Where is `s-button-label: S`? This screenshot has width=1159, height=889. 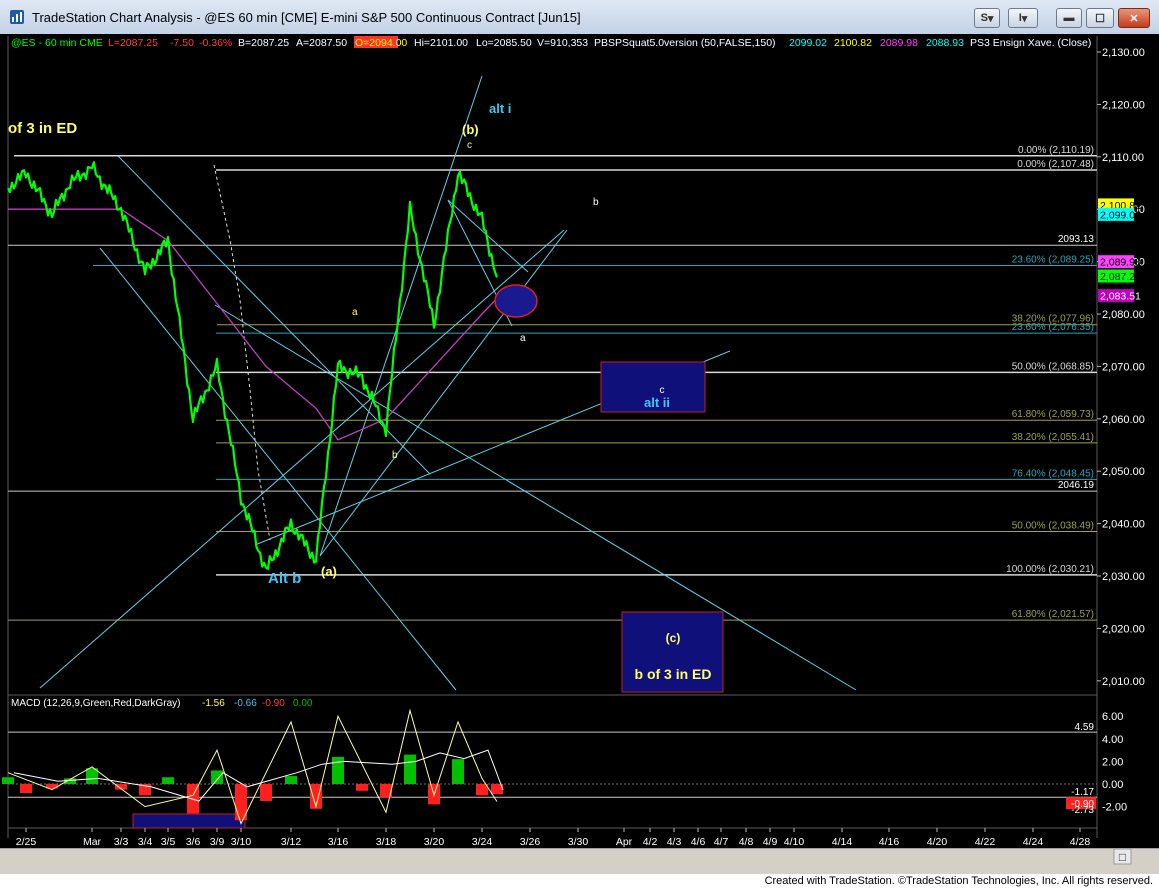
s-button-label: S is located at coordinates (984, 18).